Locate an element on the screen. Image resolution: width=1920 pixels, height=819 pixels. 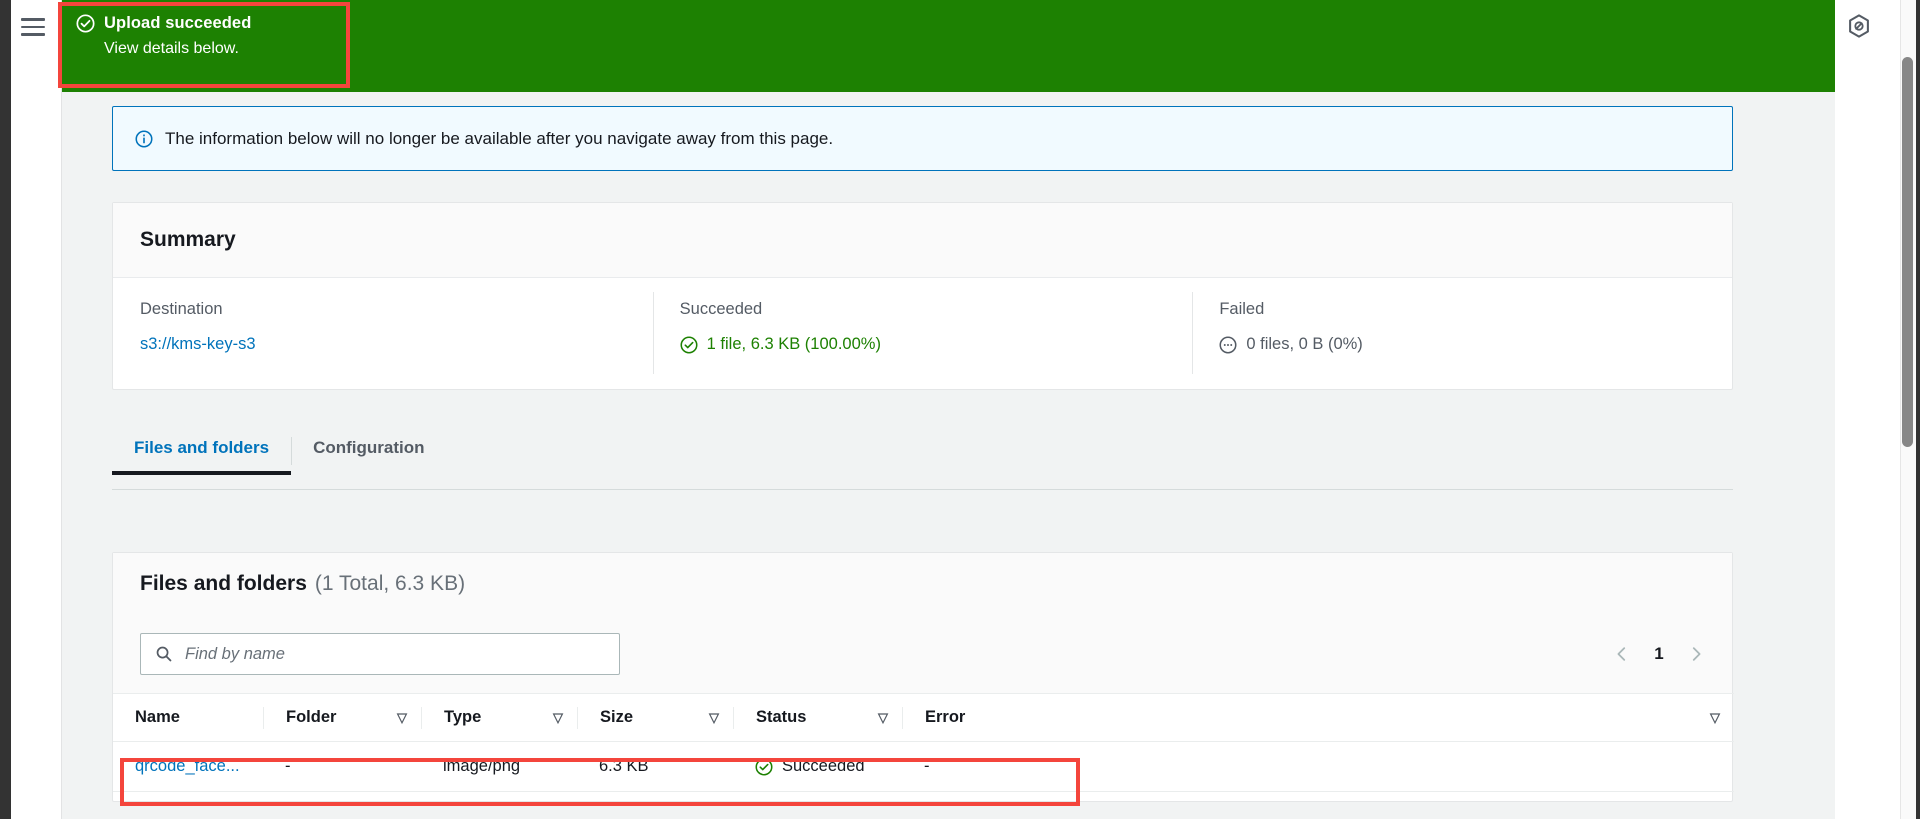
summary-column-succeeded: Succeeded 1 file, 6.3 KB (100.00%) is located at coordinates (922, 341).